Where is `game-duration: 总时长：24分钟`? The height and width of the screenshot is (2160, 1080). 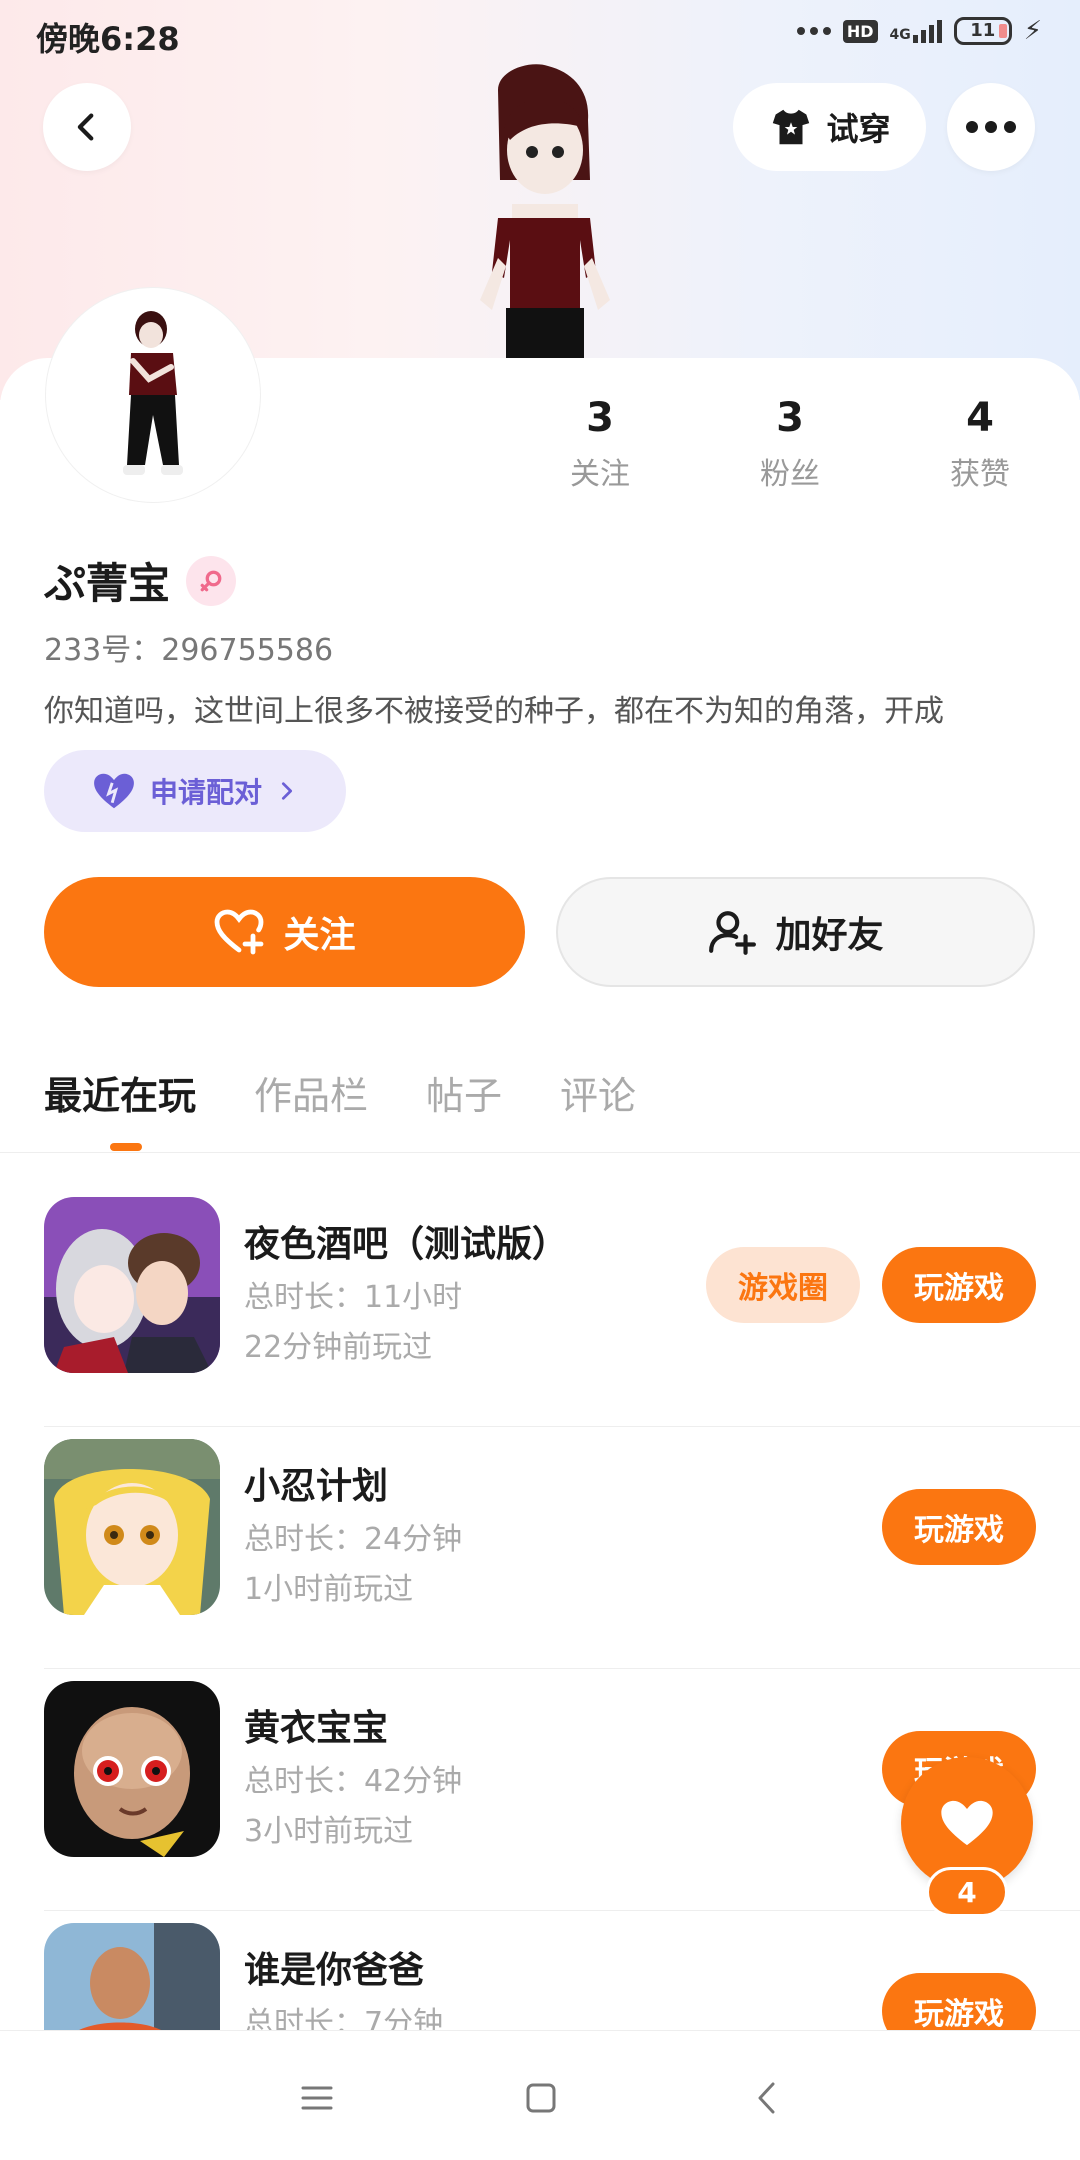 game-duration: 总时长：24分钟 is located at coordinates (353, 1539).